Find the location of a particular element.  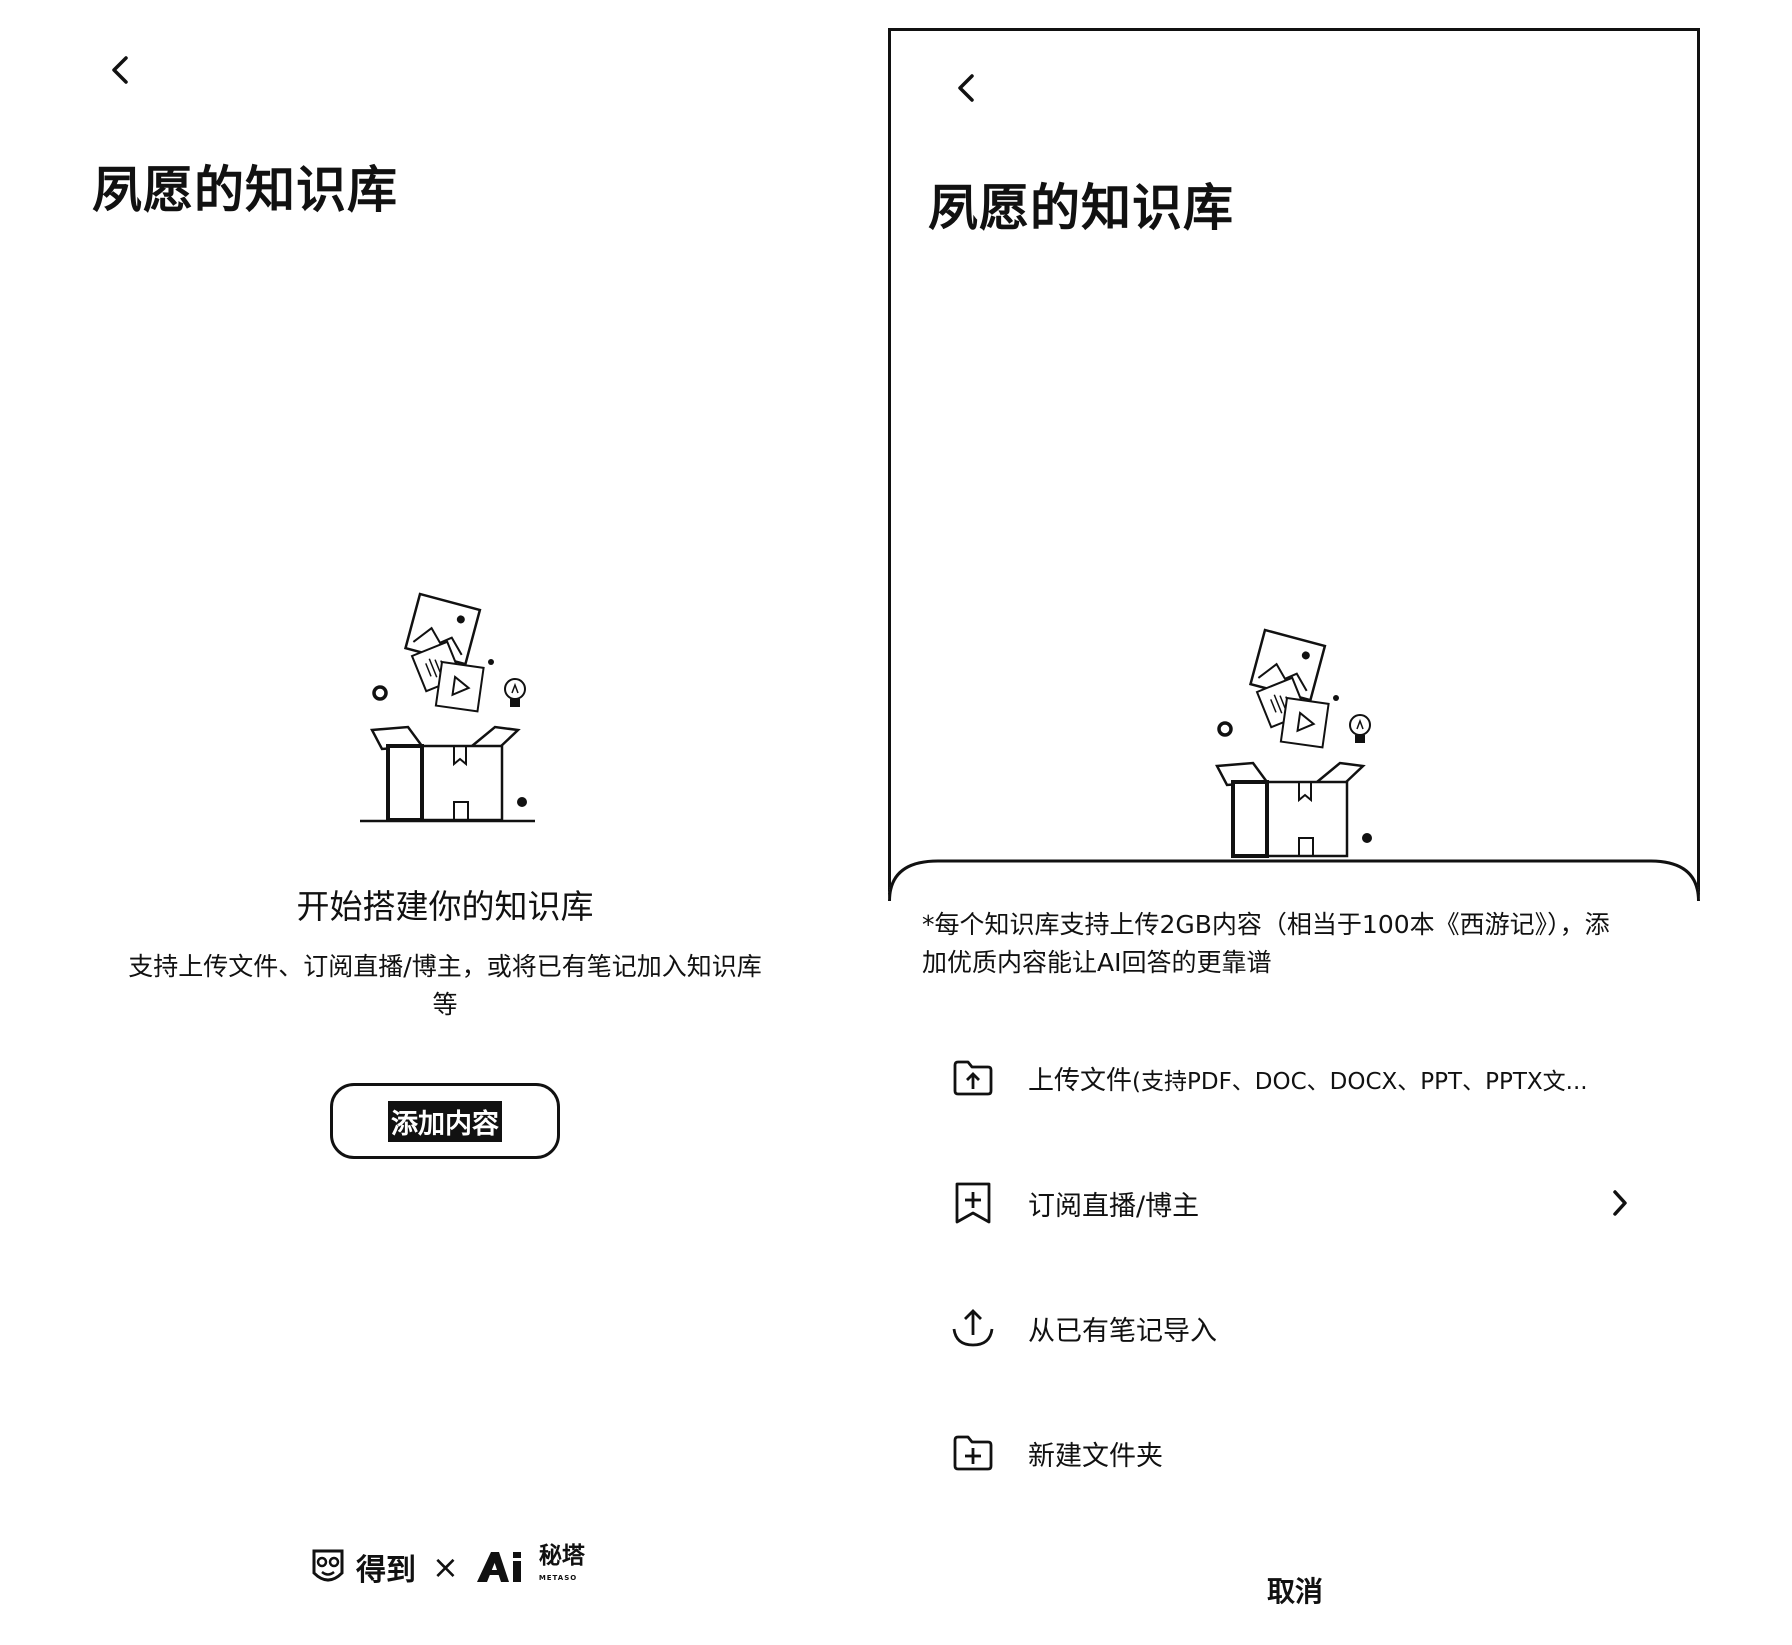

metaso-brand-subtext: METASO is located at coordinates (558, 1578).